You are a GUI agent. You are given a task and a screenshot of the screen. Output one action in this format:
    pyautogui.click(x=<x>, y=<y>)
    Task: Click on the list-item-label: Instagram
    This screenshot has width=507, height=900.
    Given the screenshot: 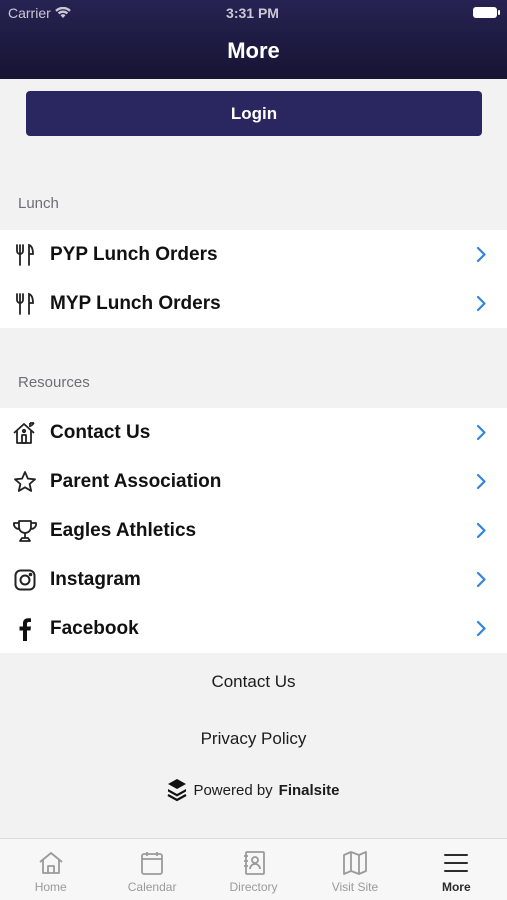 What is the action you would take?
    pyautogui.click(x=95, y=579)
    